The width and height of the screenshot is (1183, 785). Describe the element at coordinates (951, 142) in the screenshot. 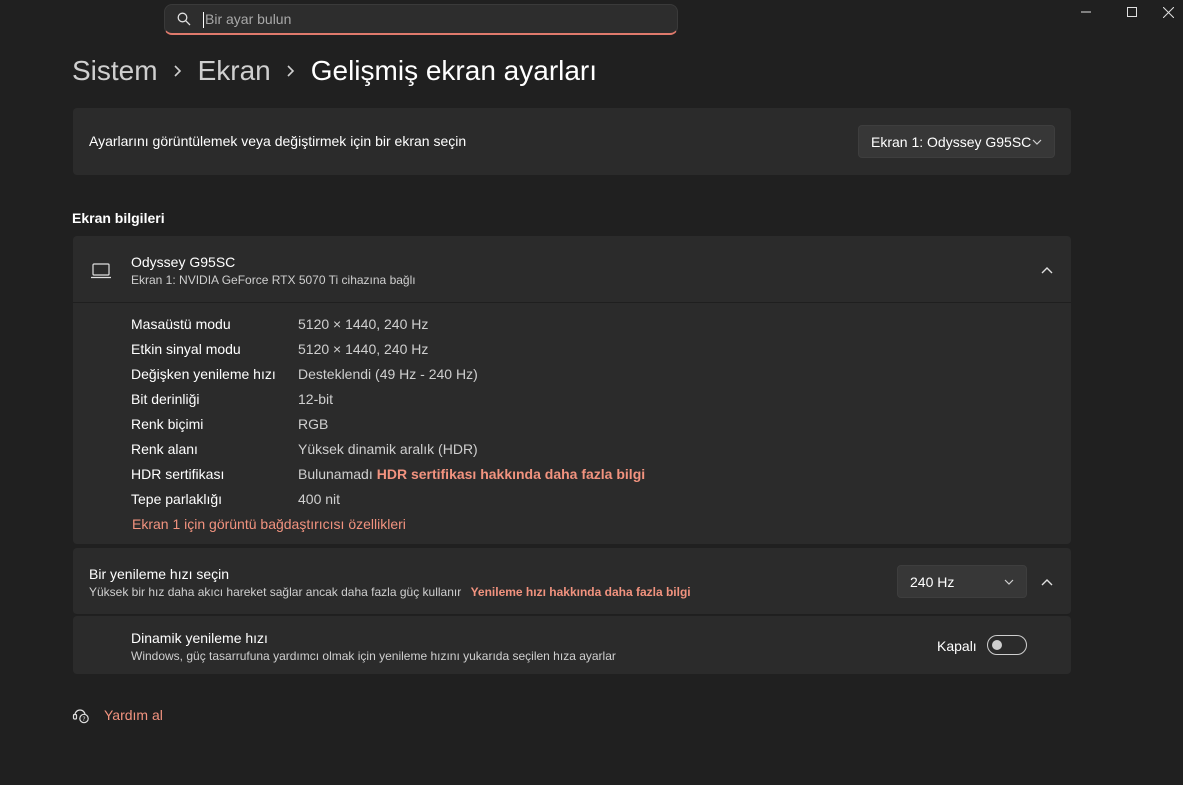

I see `display-dropdown-value: Ekran 1: Odyssey G95SC` at that location.